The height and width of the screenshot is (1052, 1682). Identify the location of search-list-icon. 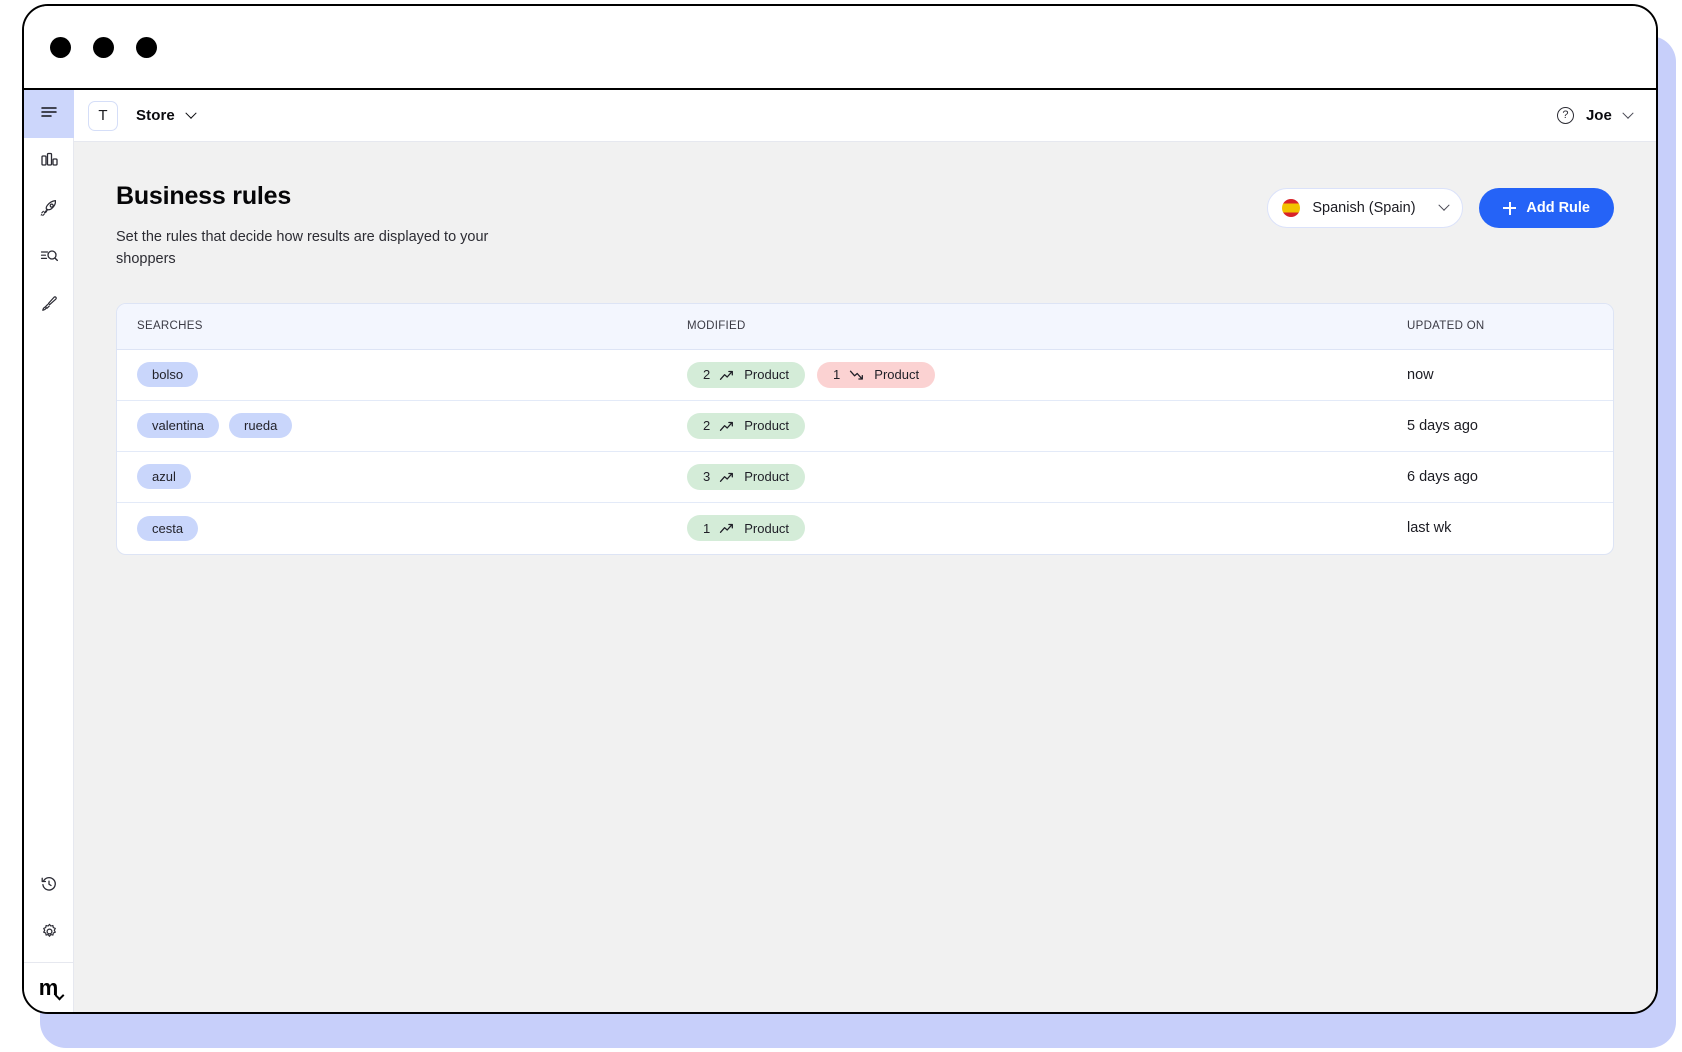
(49, 258).